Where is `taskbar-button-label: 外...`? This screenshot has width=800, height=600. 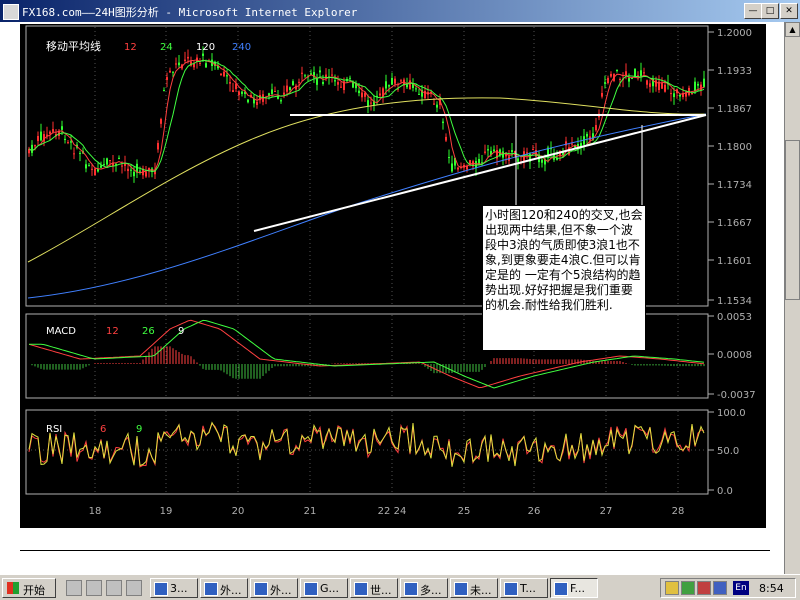
taskbar-button-label: 外... is located at coordinates (231, 590).